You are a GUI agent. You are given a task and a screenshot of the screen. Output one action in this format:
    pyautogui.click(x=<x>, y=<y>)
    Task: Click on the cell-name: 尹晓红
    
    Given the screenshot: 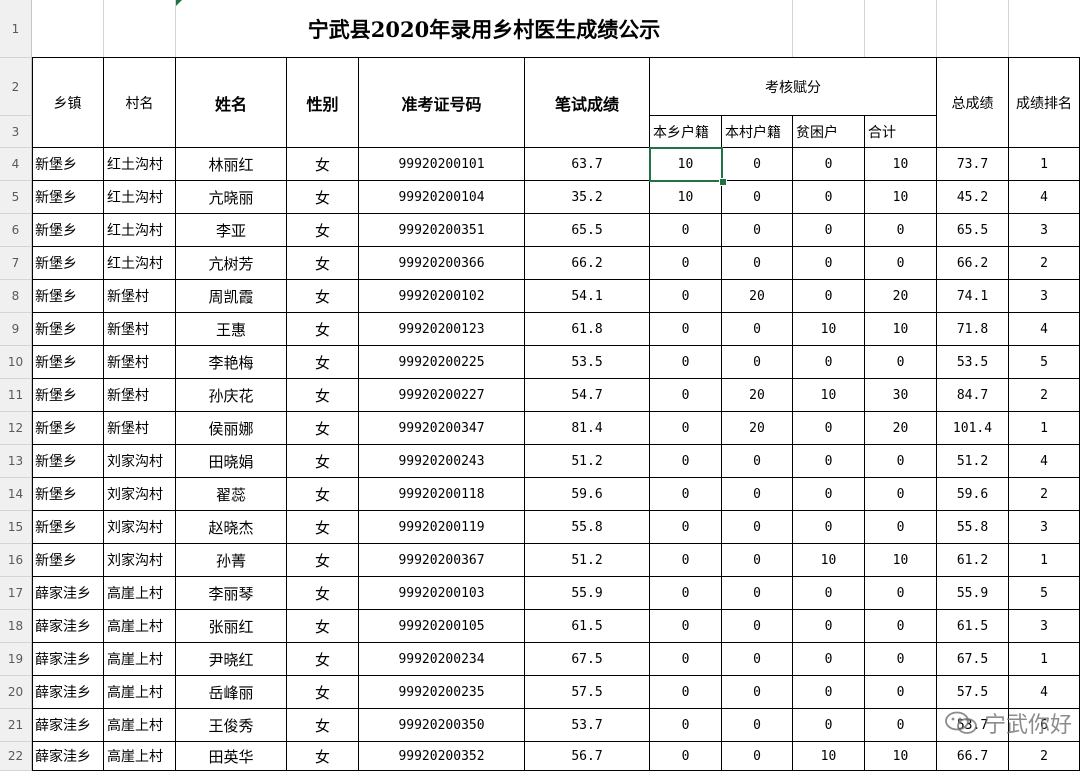 What is the action you would take?
    pyautogui.click(x=231, y=659)
    